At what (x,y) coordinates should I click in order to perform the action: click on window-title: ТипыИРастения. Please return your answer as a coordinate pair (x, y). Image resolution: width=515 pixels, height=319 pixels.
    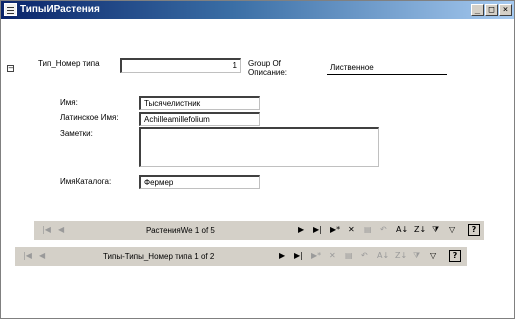
    Looking at the image, I should click on (60, 9).